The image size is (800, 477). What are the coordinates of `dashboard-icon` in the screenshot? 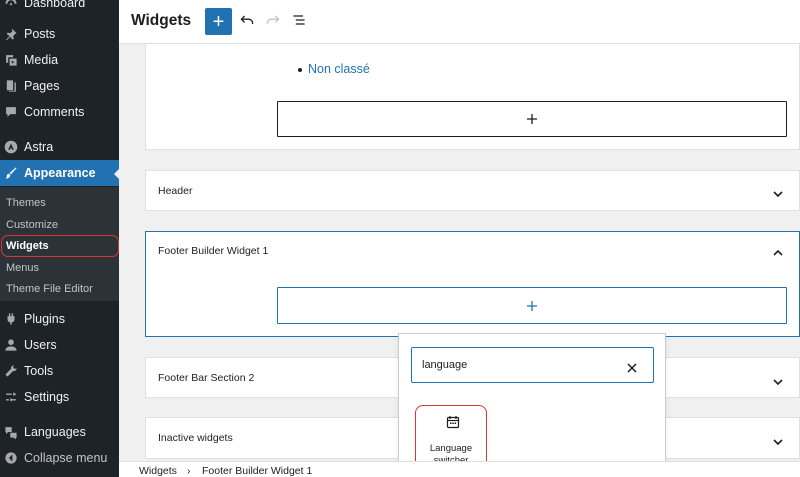 It's located at (11, 5).